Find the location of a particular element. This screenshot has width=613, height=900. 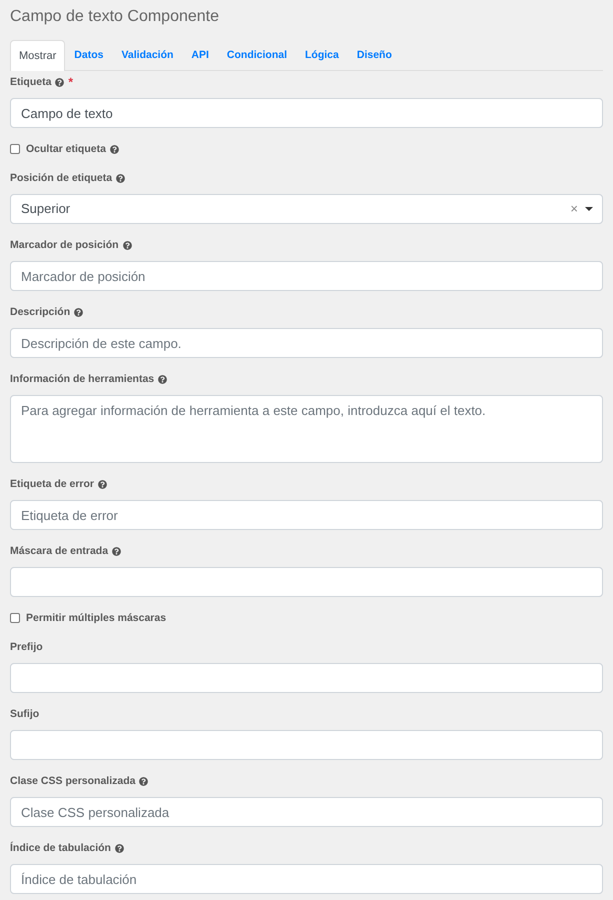

tab: Mostrar is located at coordinates (38, 55).